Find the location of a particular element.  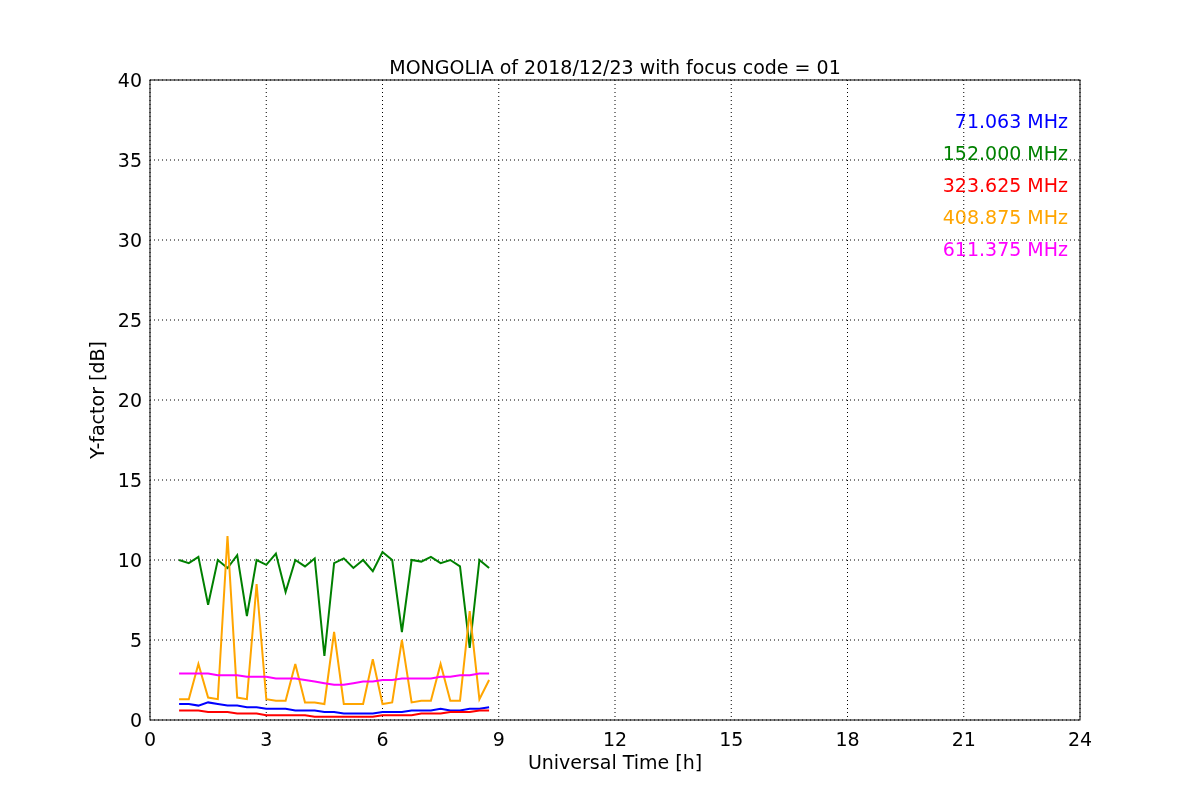

tick-label: 9 is located at coordinates (498, 739).